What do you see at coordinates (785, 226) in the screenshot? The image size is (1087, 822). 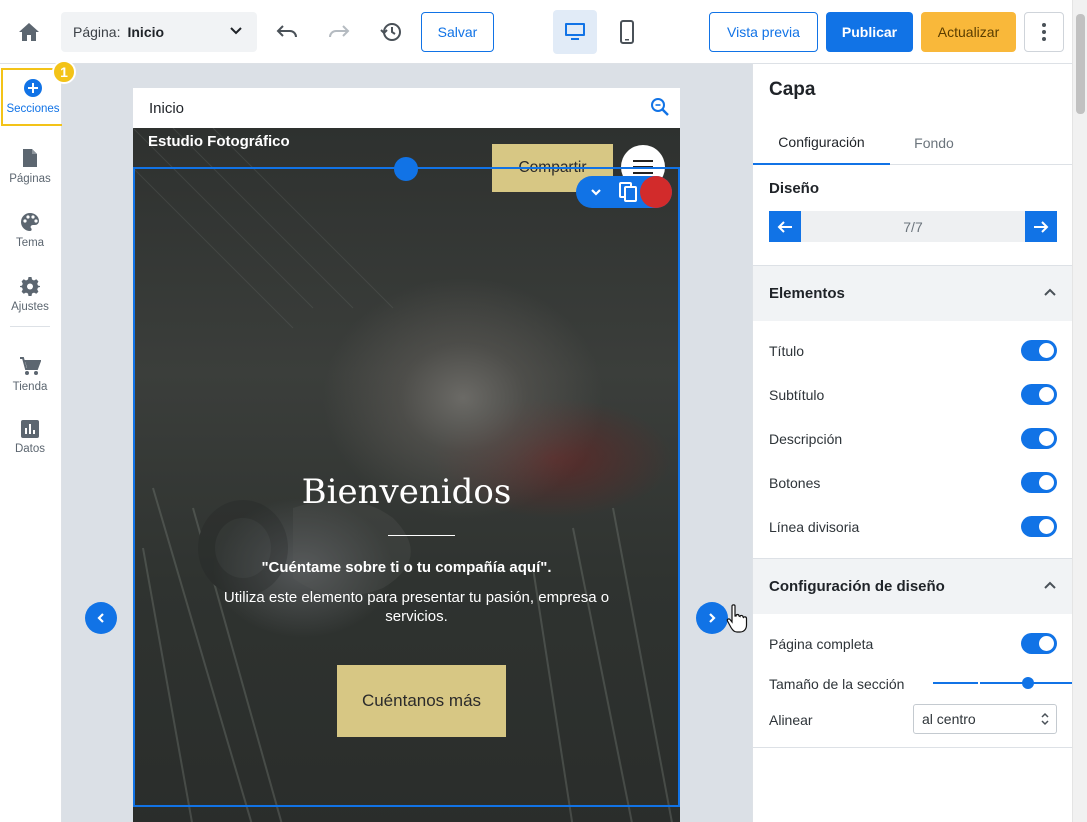 I see `design-previous-button` at bounding box center [785, 226].